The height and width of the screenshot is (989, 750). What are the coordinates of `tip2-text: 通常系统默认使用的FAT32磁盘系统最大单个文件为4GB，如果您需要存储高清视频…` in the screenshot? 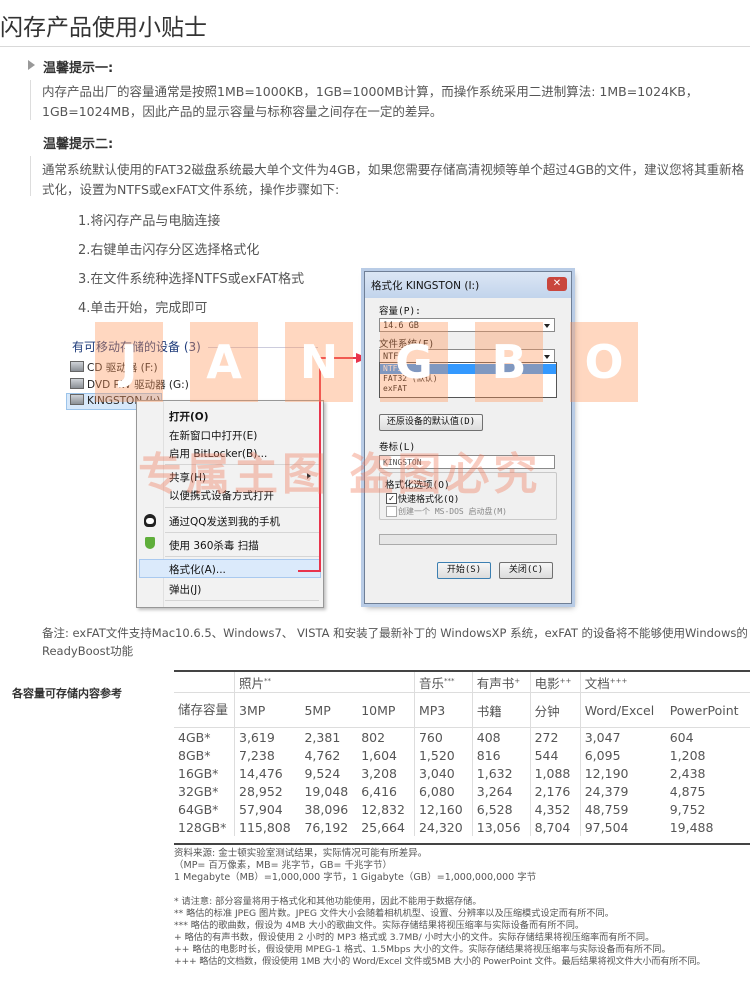 It's located at (393, 179).